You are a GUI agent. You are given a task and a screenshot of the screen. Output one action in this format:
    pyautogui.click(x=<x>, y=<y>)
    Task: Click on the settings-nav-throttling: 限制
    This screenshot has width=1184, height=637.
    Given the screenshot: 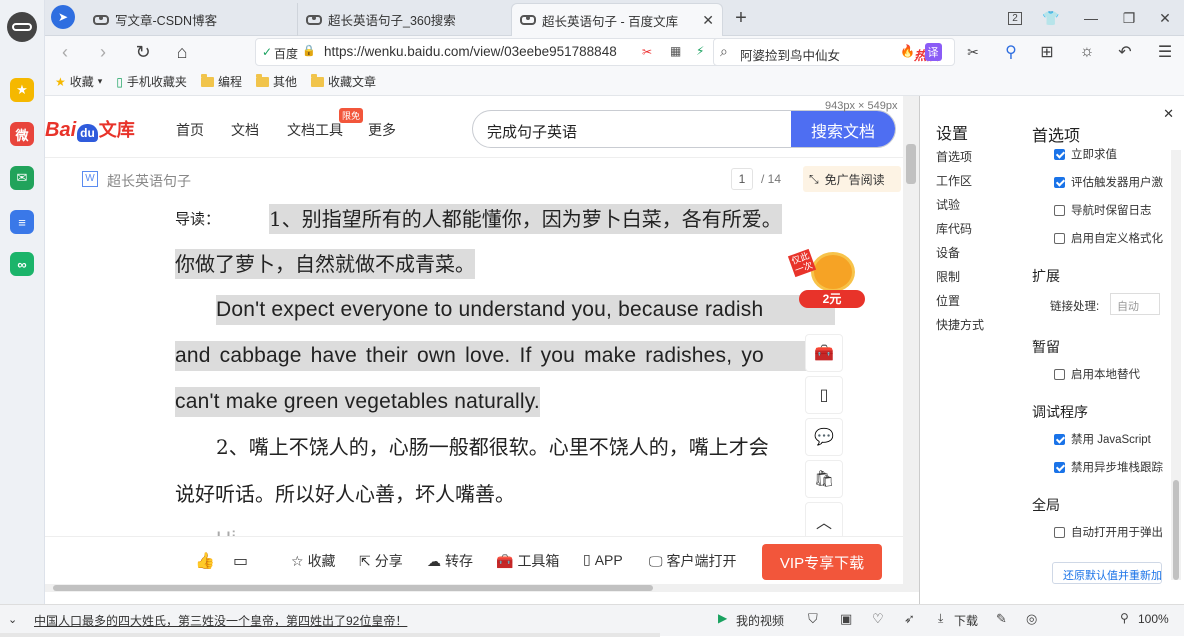 What is the action you would take?
    pyautogui.click(x=948, y=276)
    